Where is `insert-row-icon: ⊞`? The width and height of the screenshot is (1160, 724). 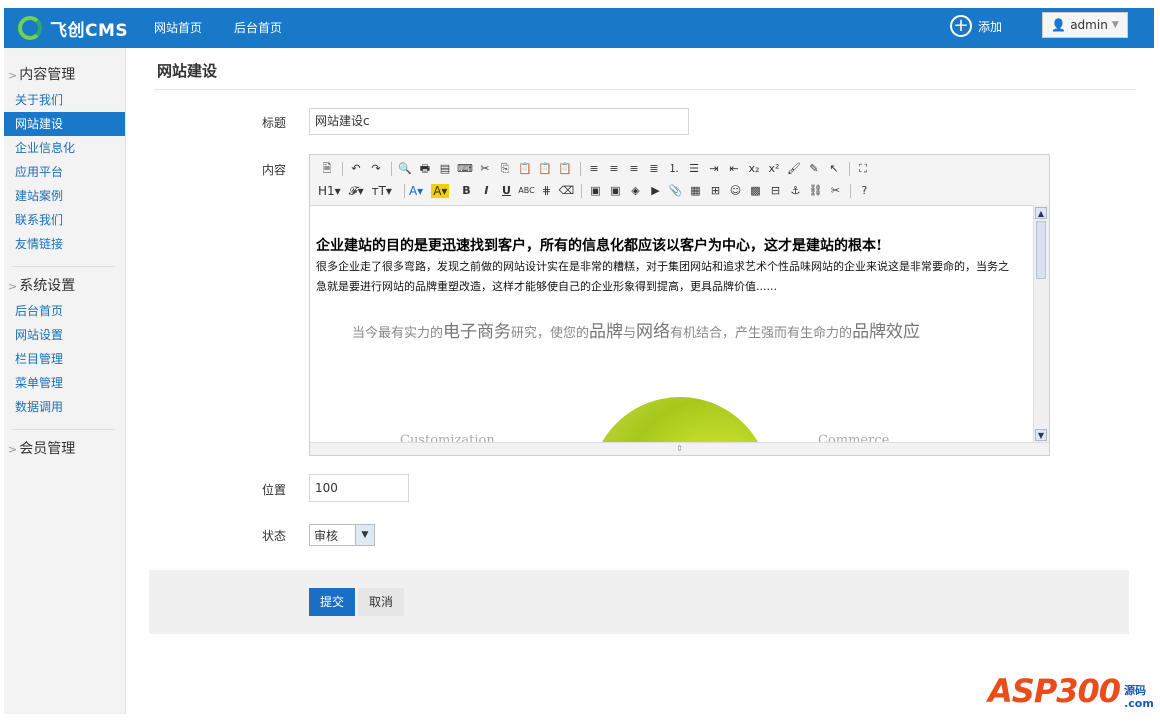 insert-row-icon: ⊞ is located at coordinates (715, 191).